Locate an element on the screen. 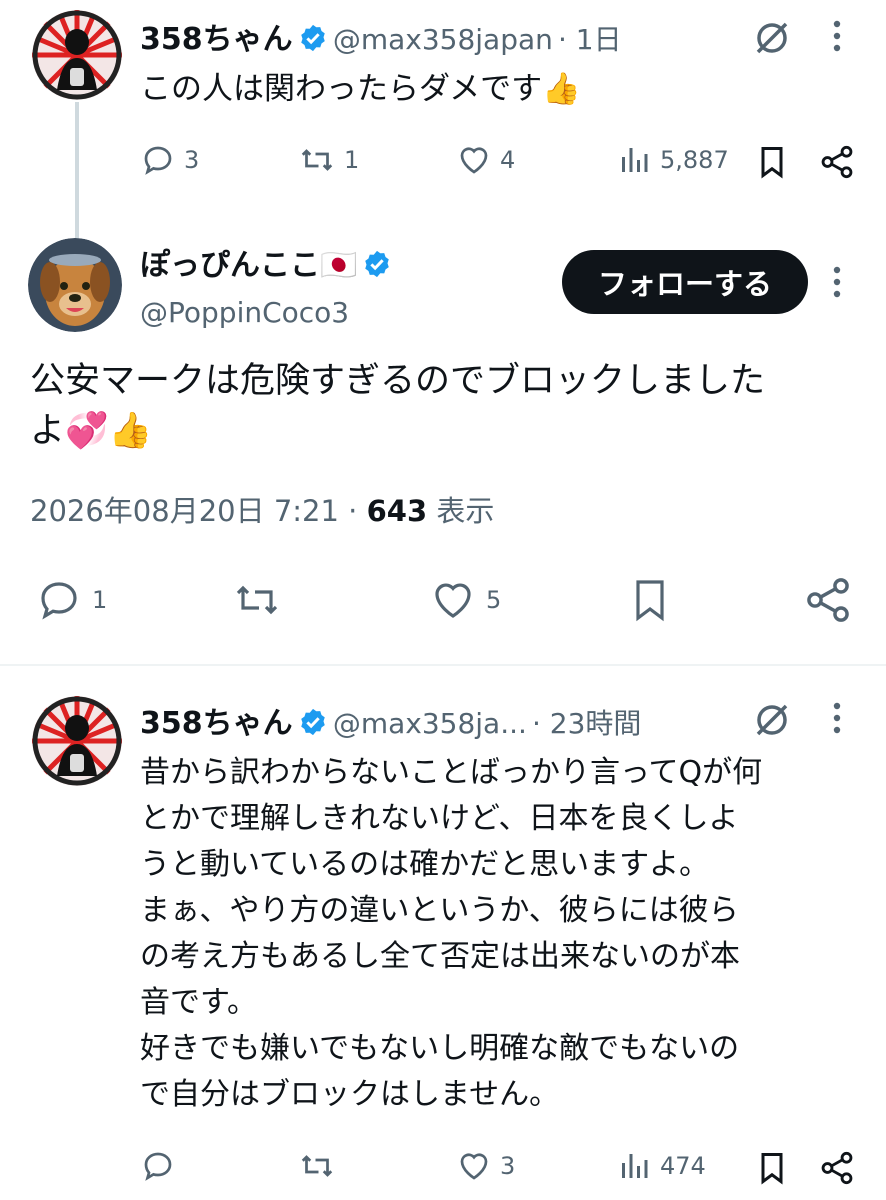  reply-text-line: 好きでも嫌いでもないし明確な敵でもないの is located at coordinates (440, 1048).